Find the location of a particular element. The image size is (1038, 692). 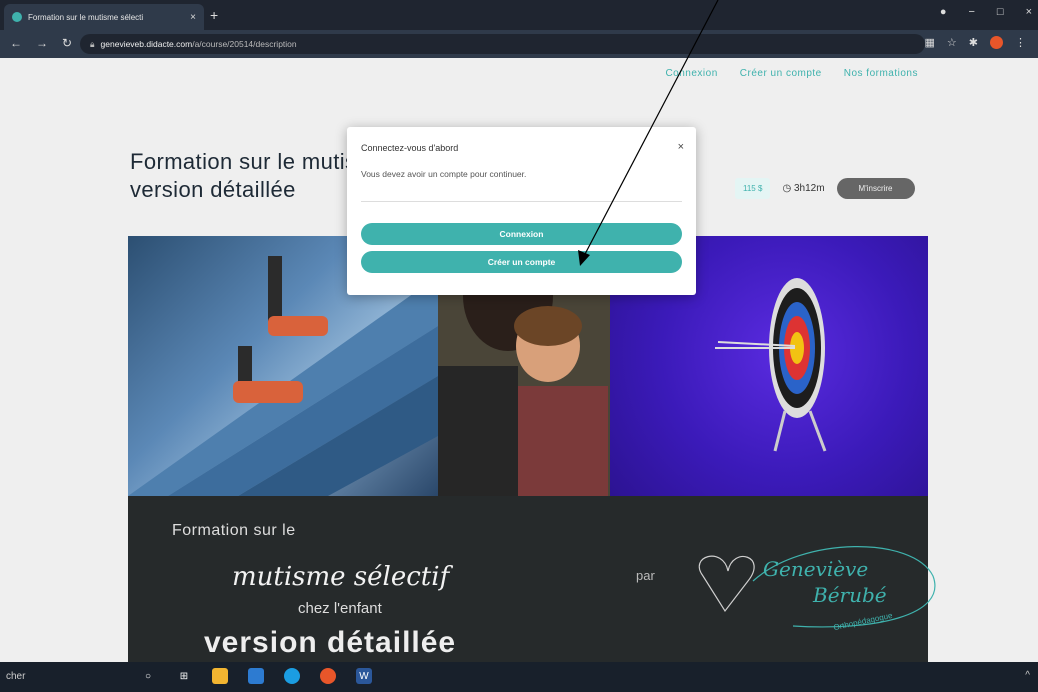

minimize-button: − is located at coordinates (971, 12).